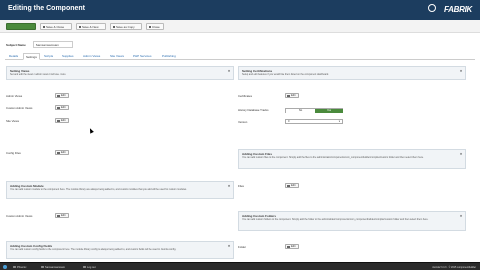 The height and width of the screenshot is (270, 480). I want to click on subject-field: Subject Name Samsamsamsam, so click(39, 44).